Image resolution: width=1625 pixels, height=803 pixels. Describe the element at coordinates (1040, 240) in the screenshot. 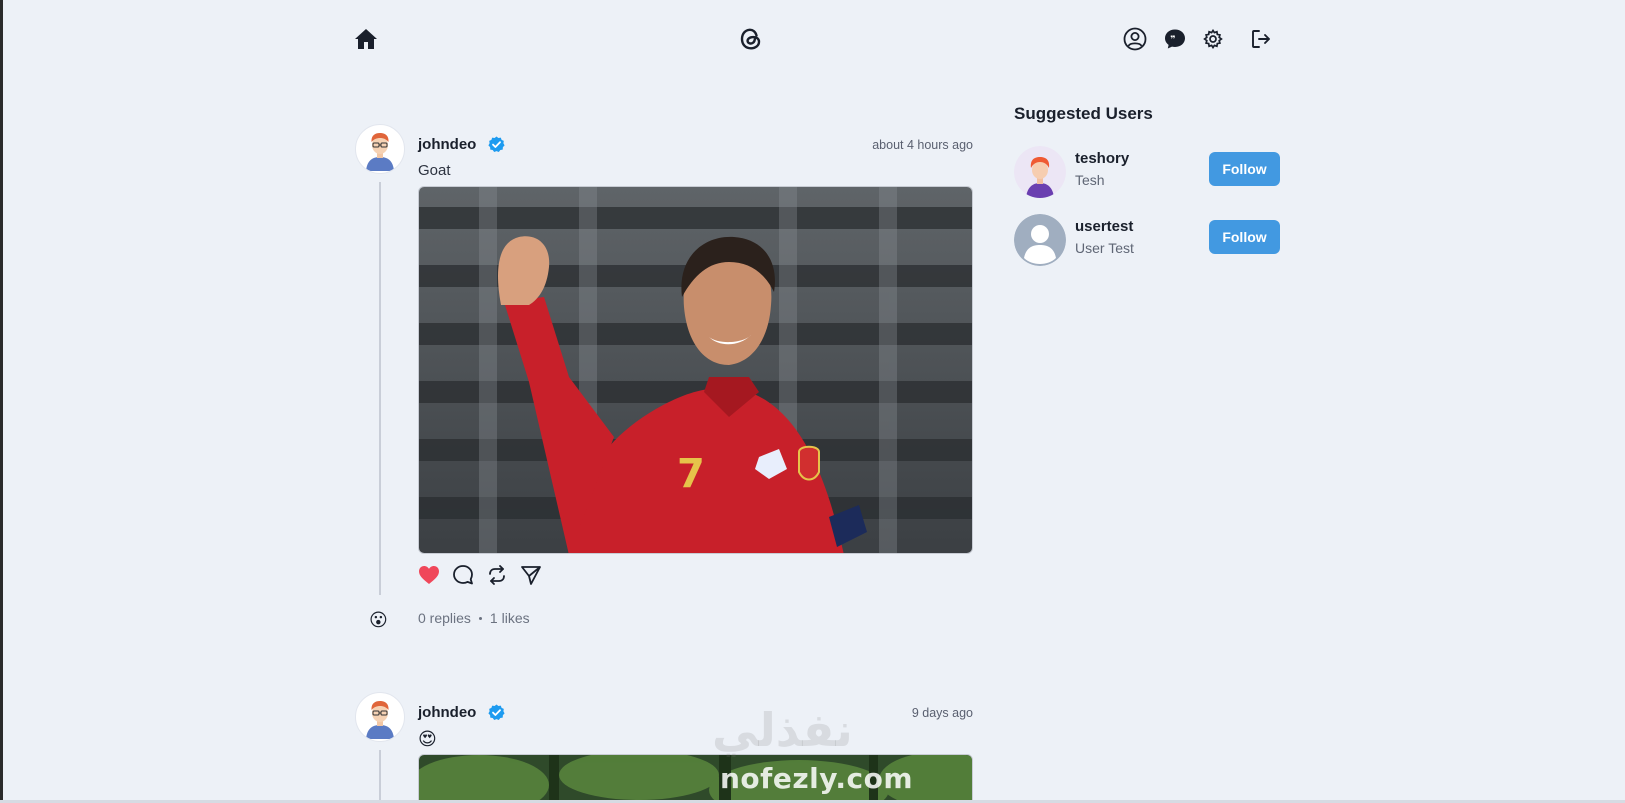

I see `default-avatar-icon` at that location.